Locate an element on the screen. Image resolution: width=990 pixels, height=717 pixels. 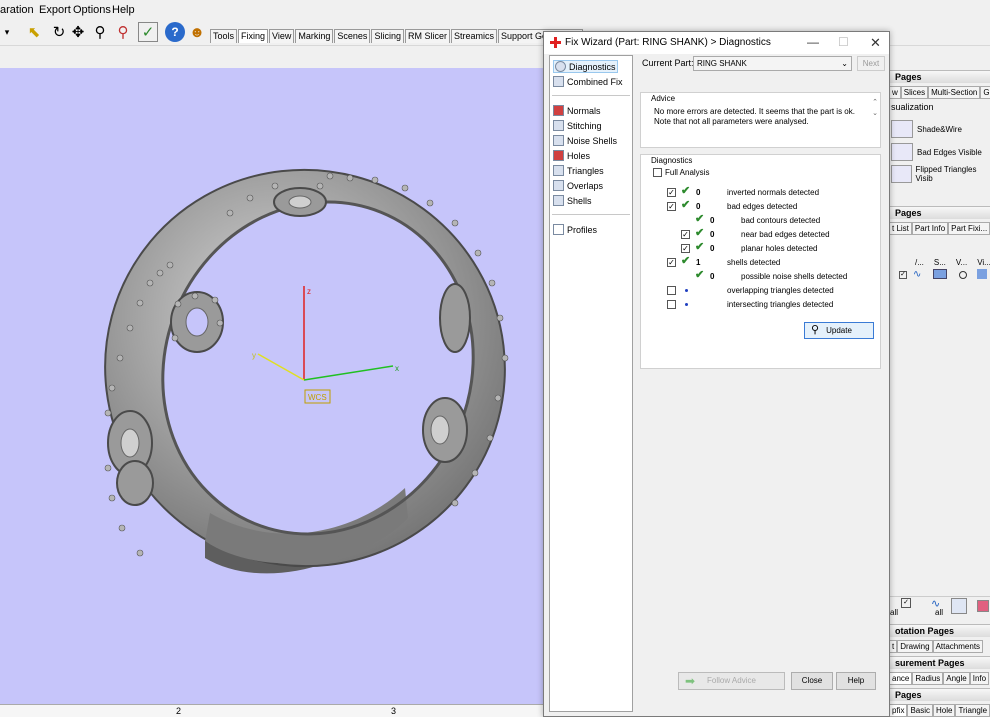
nav-diagnostics: Diagnostics is located at coordinates (585, 66).